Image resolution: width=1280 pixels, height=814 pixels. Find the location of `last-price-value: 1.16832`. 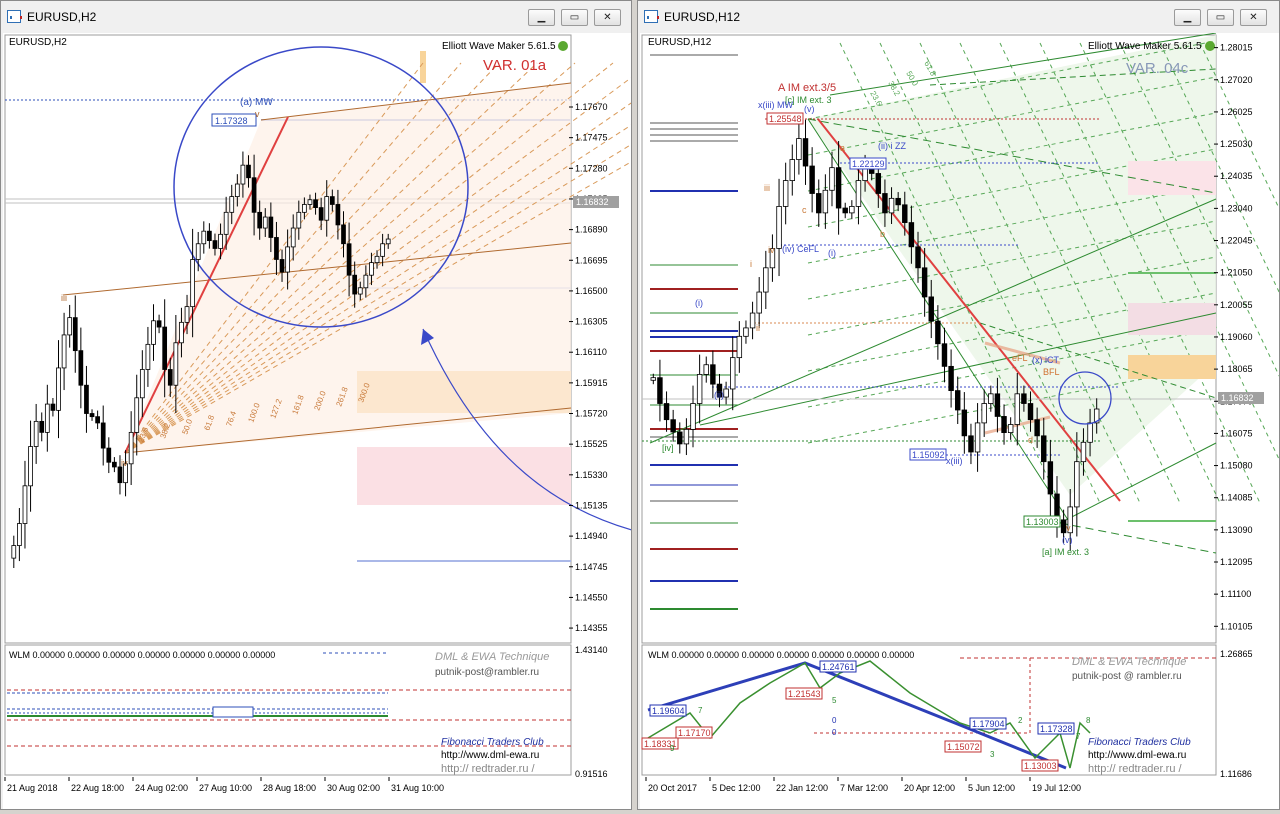

last-price-value: 1.16832 is located at coordinates (1237, 398).